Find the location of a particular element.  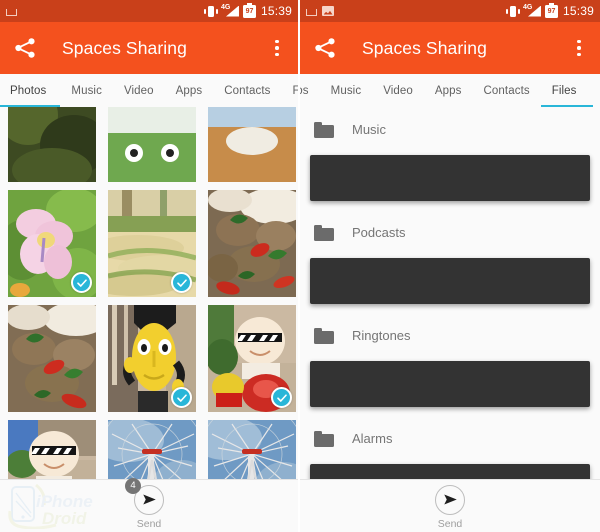

bottom-action-bar-right: Send is located at coordinates (450, 505).